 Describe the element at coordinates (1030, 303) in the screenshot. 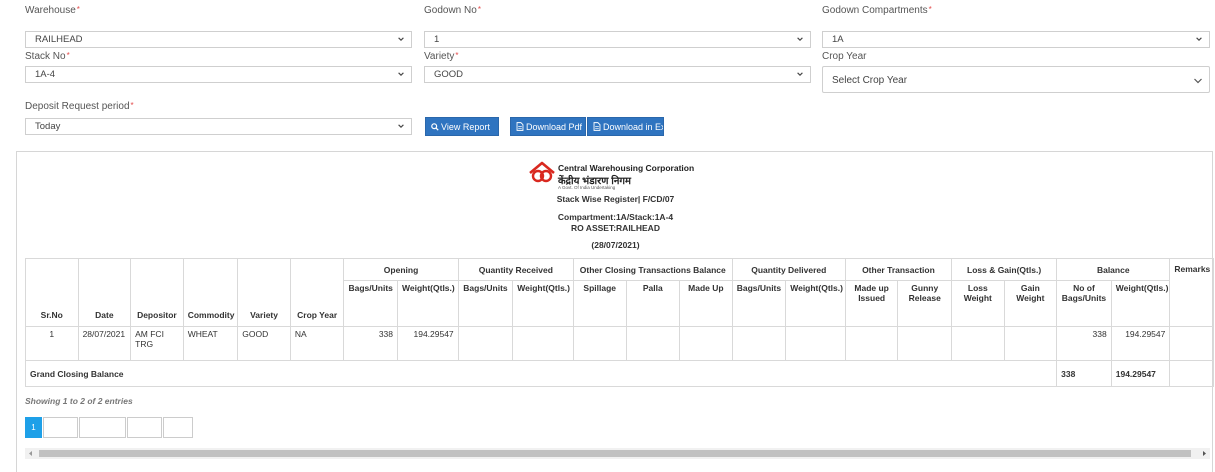

I see `col-gain-weight: Gain Weight` at that location.